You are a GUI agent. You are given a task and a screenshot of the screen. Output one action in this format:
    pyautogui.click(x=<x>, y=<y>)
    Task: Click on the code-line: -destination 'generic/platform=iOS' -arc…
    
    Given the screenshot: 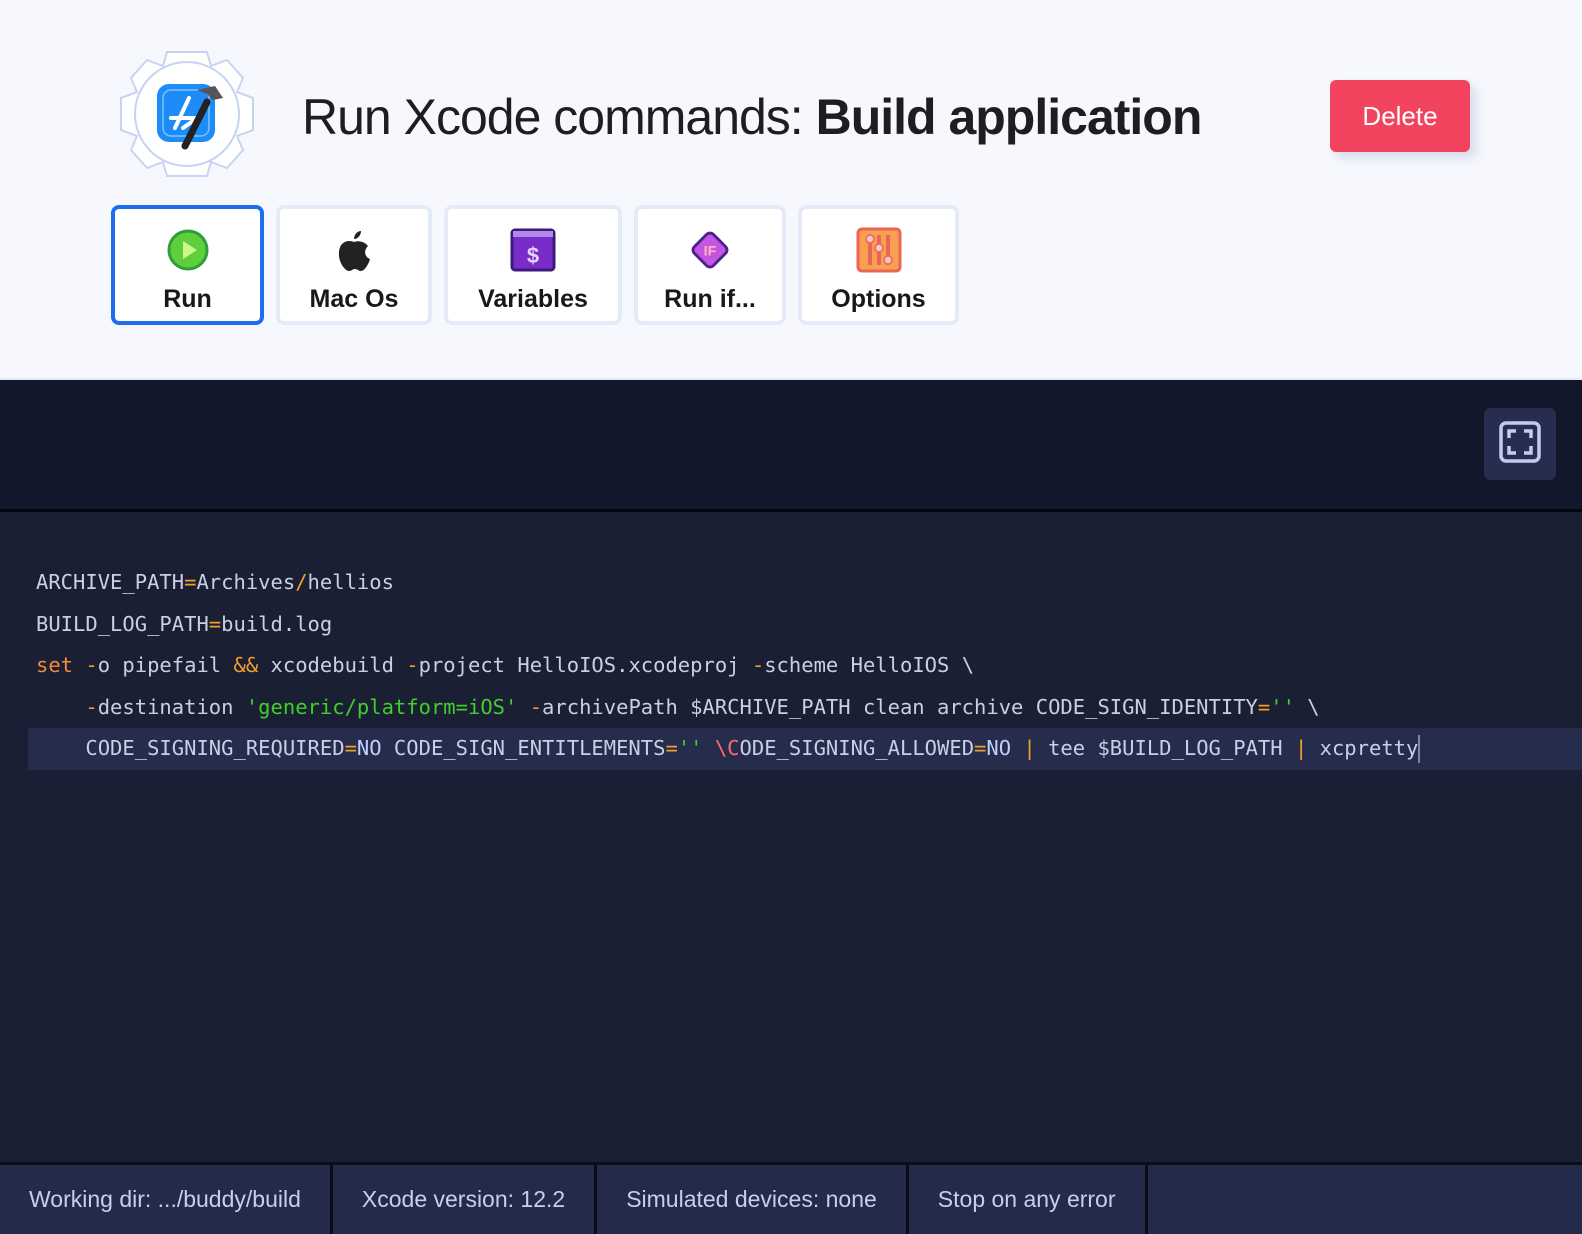 What is the action you would take?
    pyautogui.click(x=702, y=706)
    